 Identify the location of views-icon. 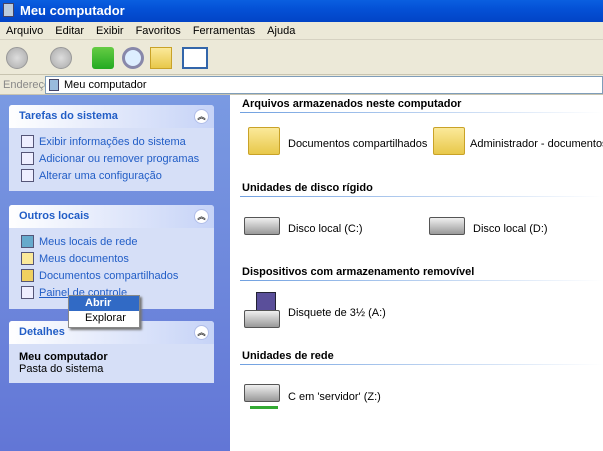
(195, 58).